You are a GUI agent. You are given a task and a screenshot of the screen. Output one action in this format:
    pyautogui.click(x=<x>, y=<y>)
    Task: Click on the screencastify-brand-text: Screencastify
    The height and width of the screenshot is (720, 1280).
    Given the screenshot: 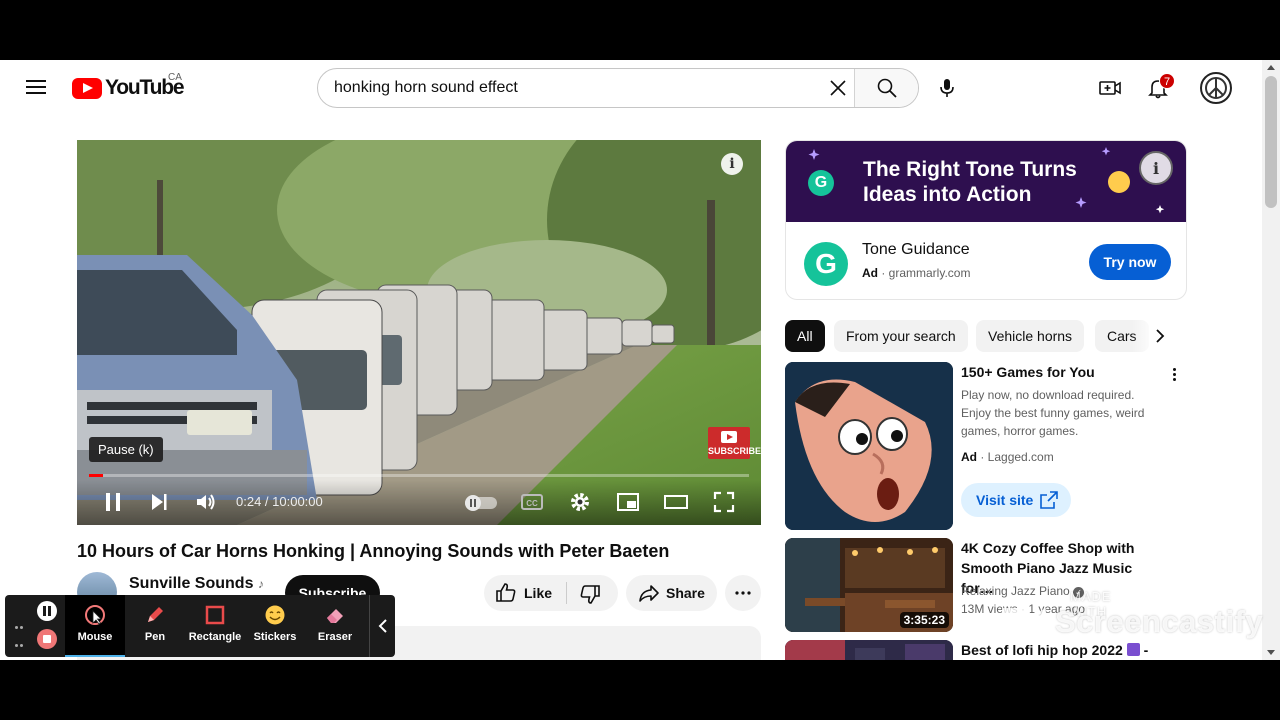 What is the action you would take?
    pyautogui.click(x=1159, y=621)
    